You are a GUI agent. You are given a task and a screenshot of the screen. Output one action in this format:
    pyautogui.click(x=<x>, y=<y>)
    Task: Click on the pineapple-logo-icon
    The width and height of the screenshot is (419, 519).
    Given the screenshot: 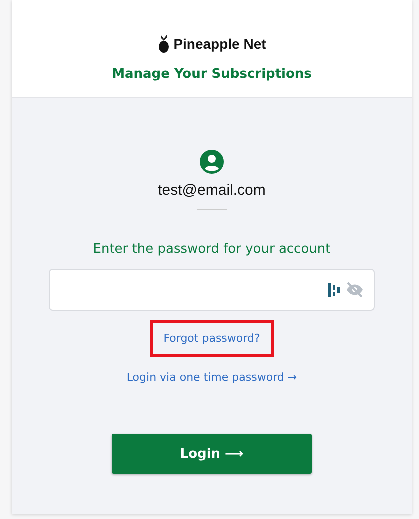 What is the action you would take?
    pyautogui.click(x=164, y=44)
    